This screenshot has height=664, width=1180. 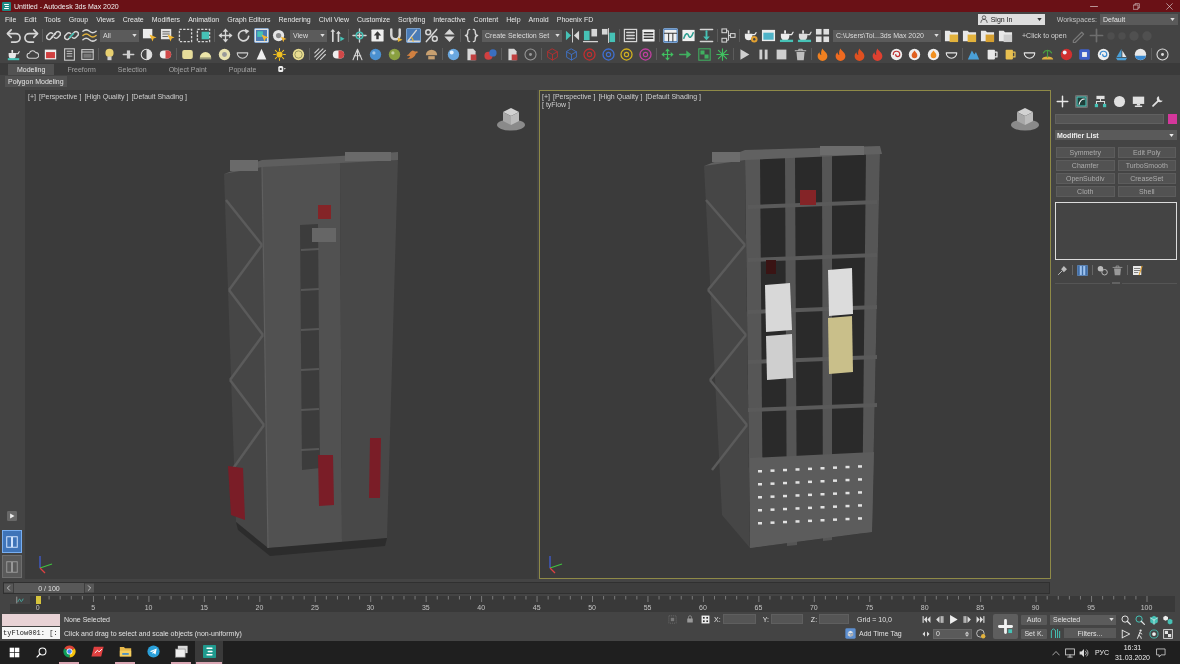 I want to click on sailboat-icon, so click(x=1121, y=54).